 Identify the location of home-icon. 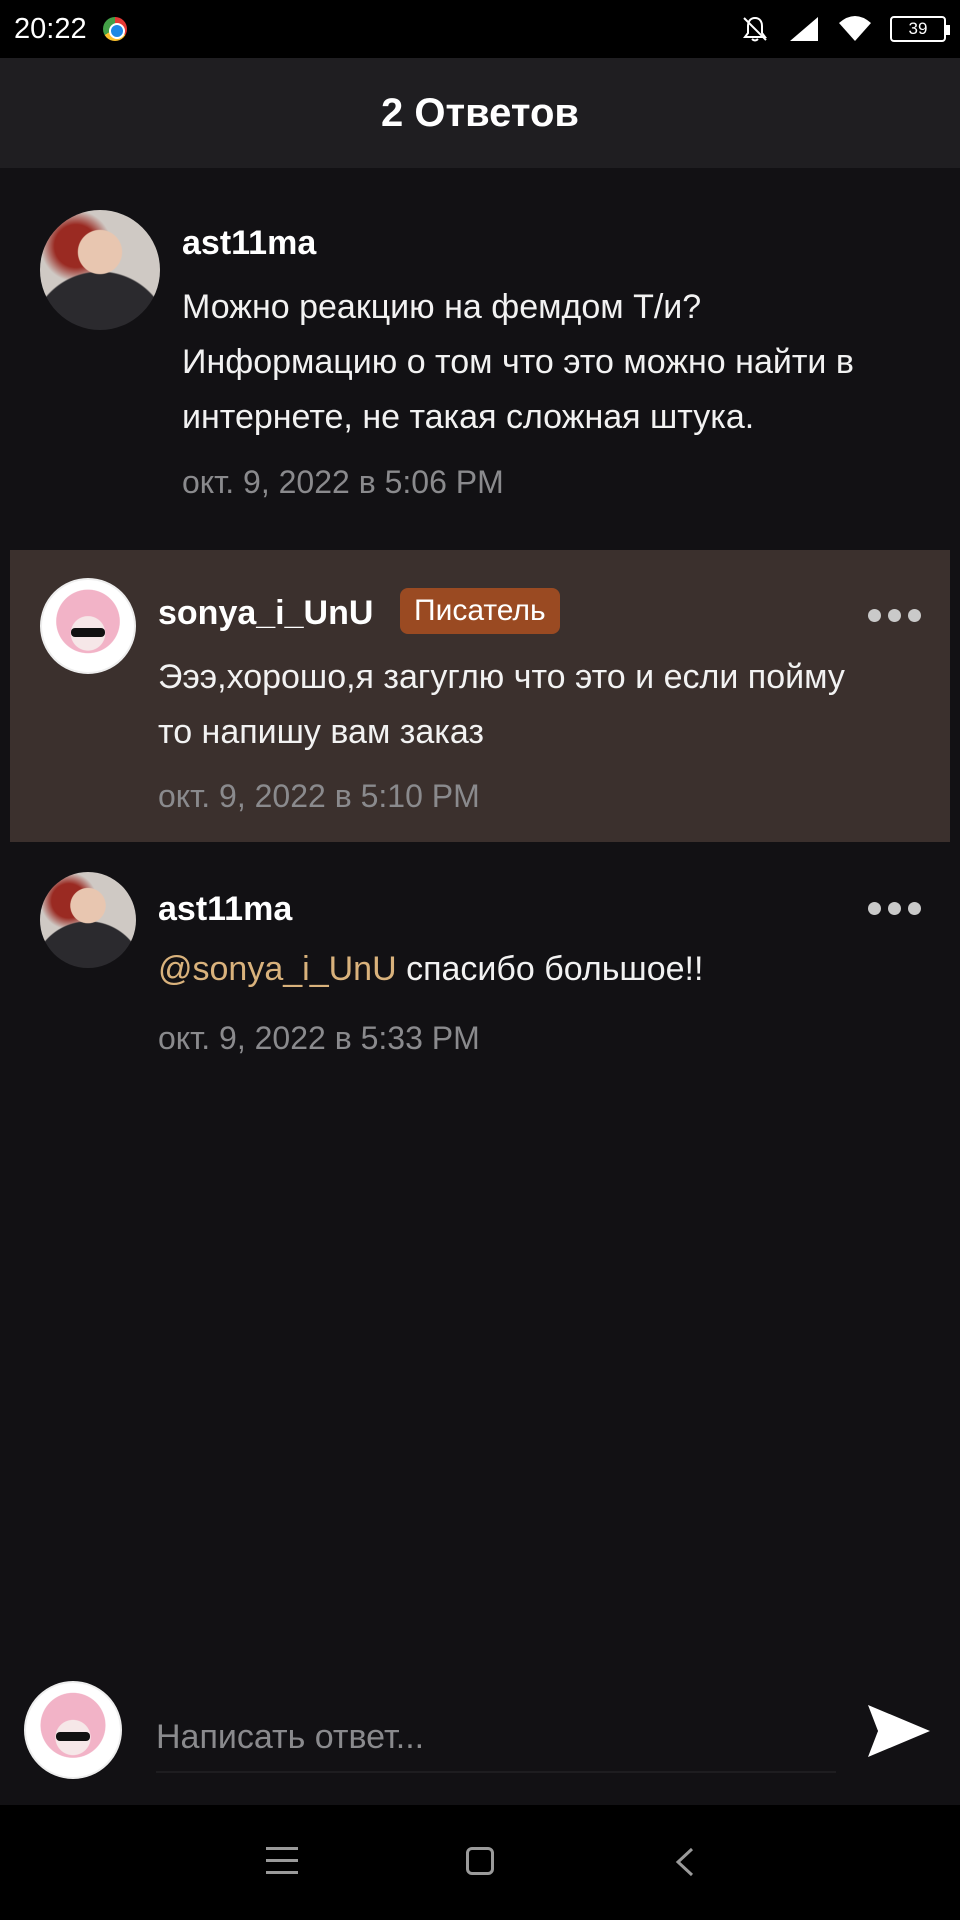
(480, 1861).